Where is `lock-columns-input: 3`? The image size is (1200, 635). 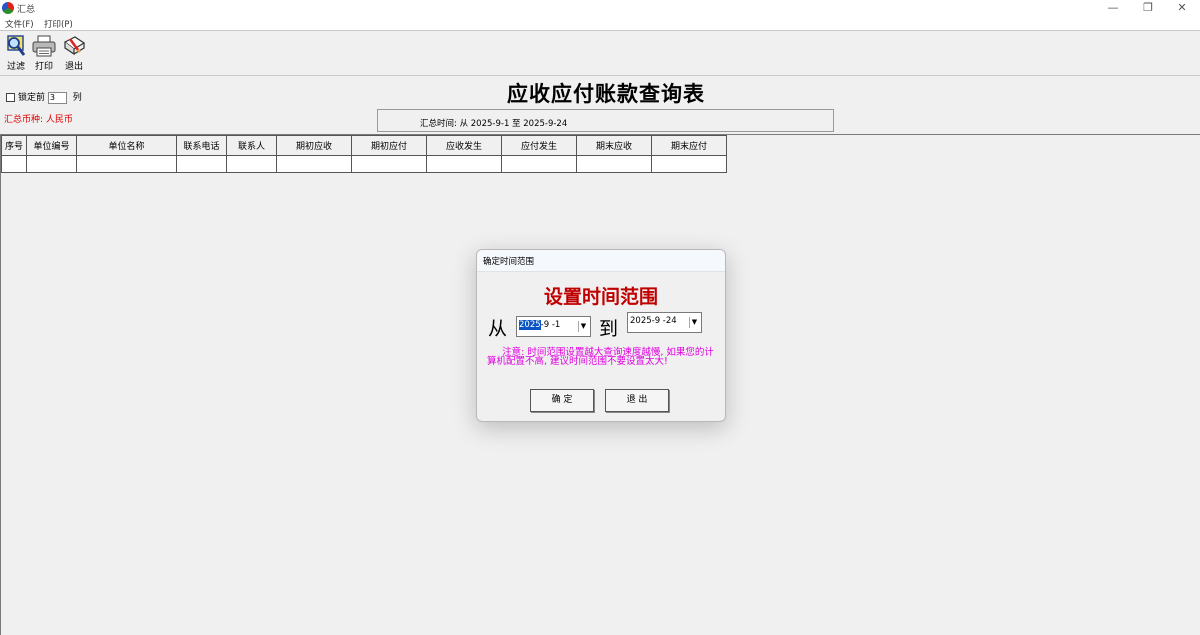 lock-columns-input: 3 is located at coordinates (57, 97).